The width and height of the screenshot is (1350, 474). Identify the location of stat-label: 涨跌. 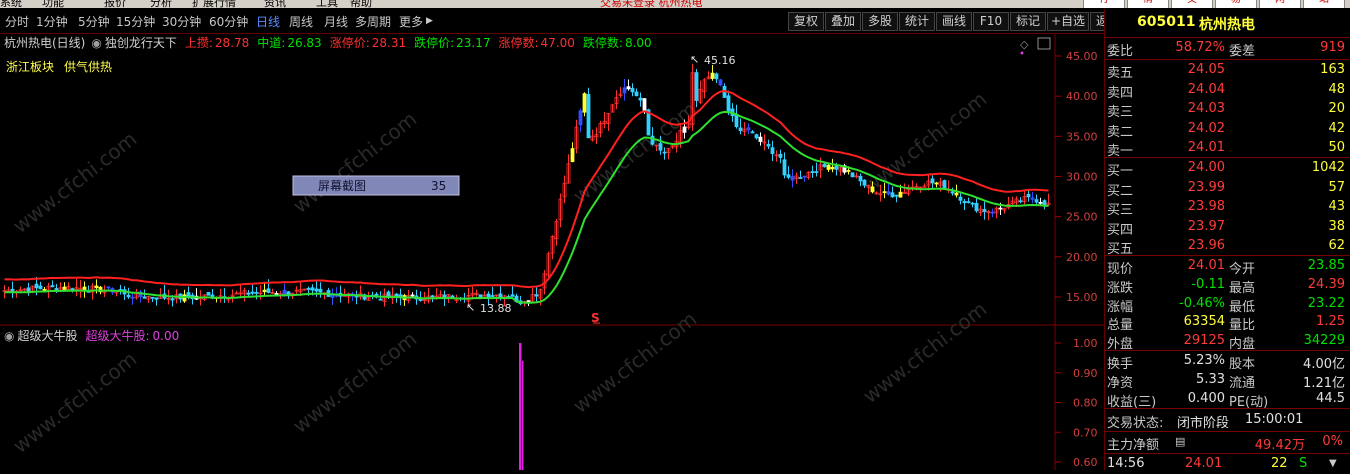
(1120, 288).